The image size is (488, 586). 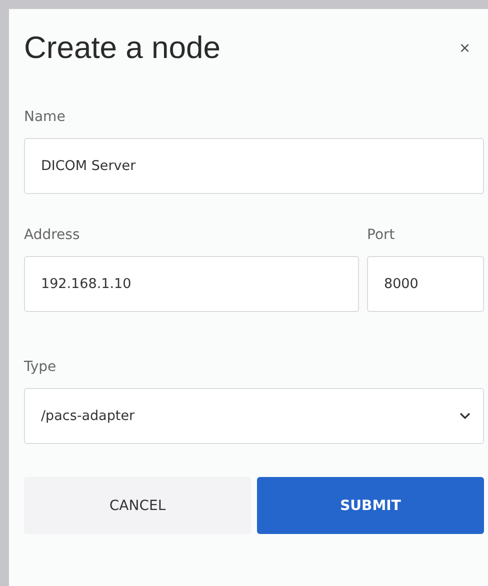 I want to click on dialog-title: Create a node, so click(x=122, y=48).